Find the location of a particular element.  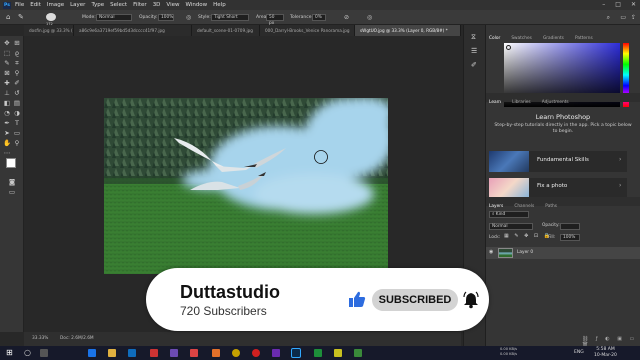

shape-tool-icon: ▭ is located at coordinates (17, 133).